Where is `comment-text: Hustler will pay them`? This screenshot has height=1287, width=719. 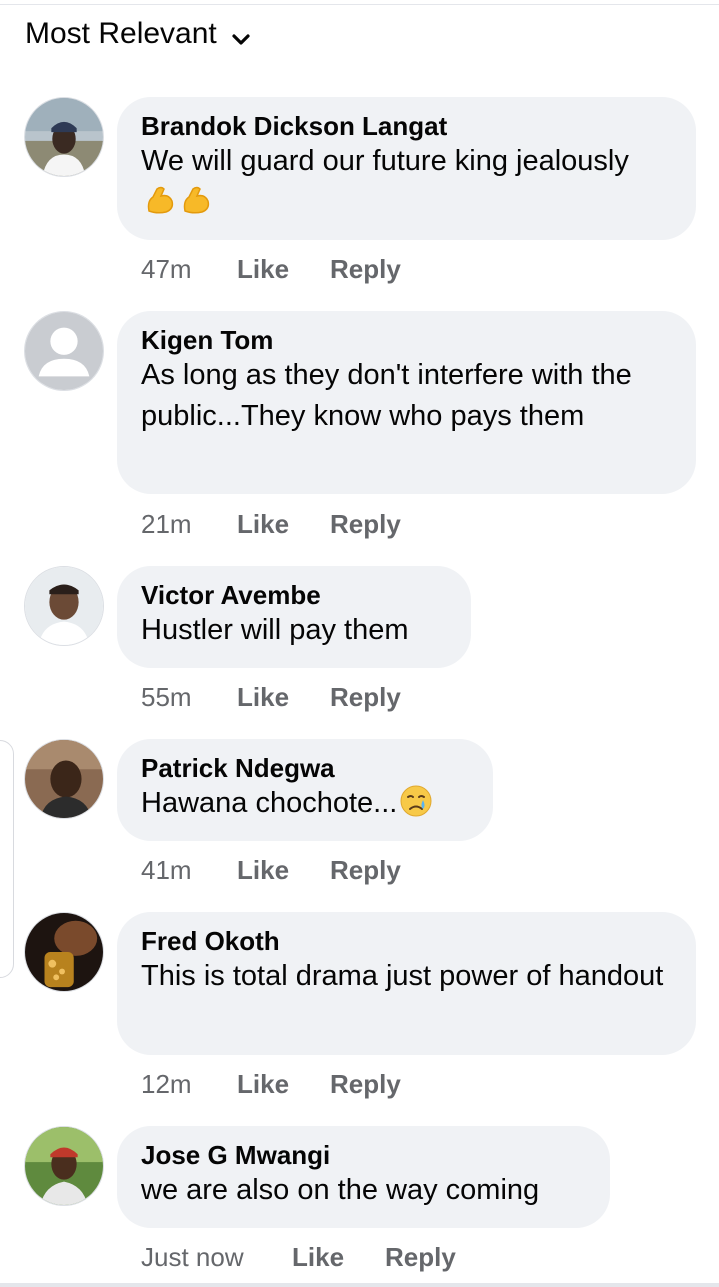
comment-text: Hustler will pay them is located at coordinates (275, 630).